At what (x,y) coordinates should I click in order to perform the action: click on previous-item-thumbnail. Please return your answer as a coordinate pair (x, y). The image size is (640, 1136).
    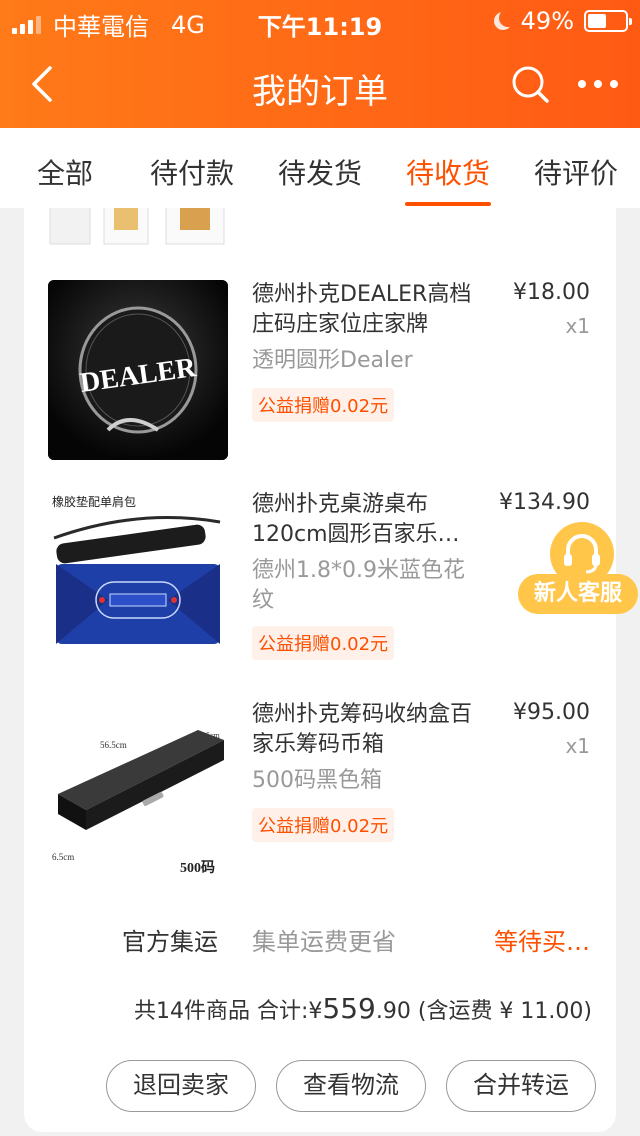
    Looking at the image, I should click on (138, 228).